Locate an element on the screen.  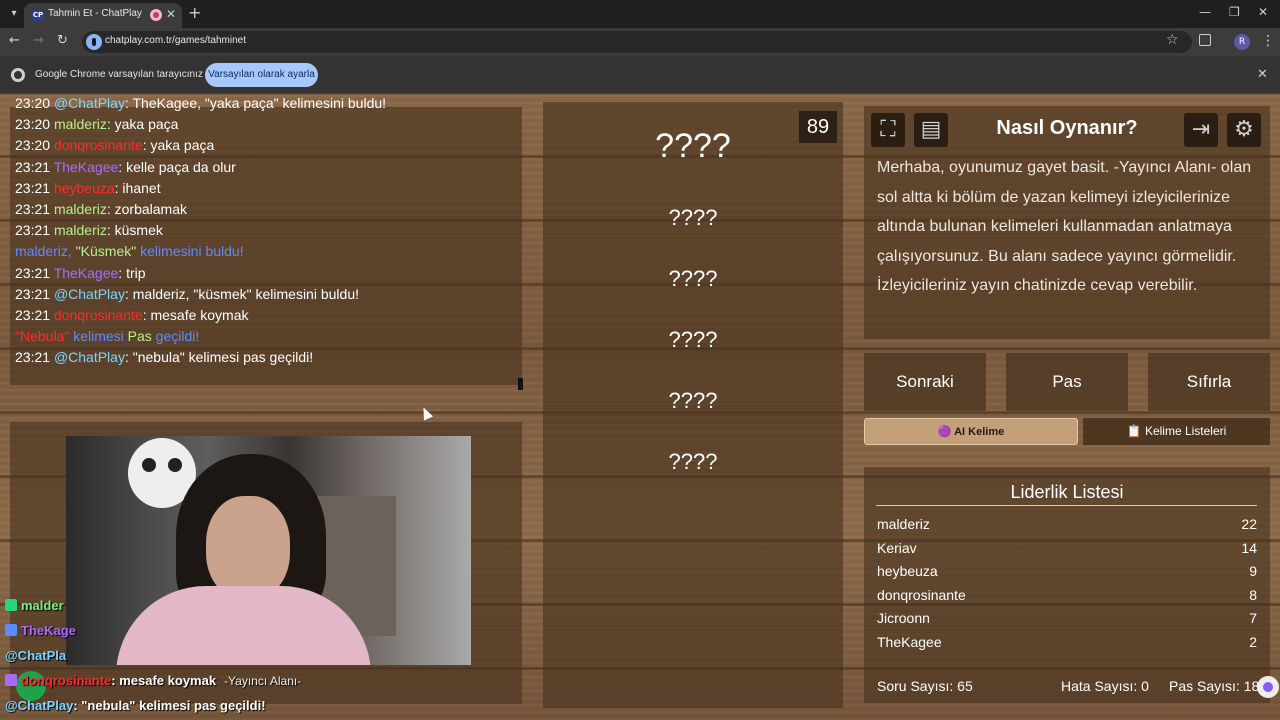
floating-action-icon is located at coordinates (1268, 687).